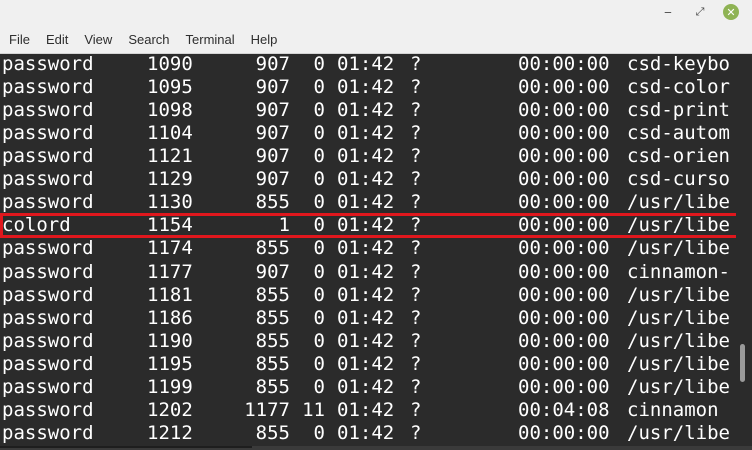 The height and width of the screenshot is (450, 752). I want to click on process-command: csd-print, so click(678, 110).